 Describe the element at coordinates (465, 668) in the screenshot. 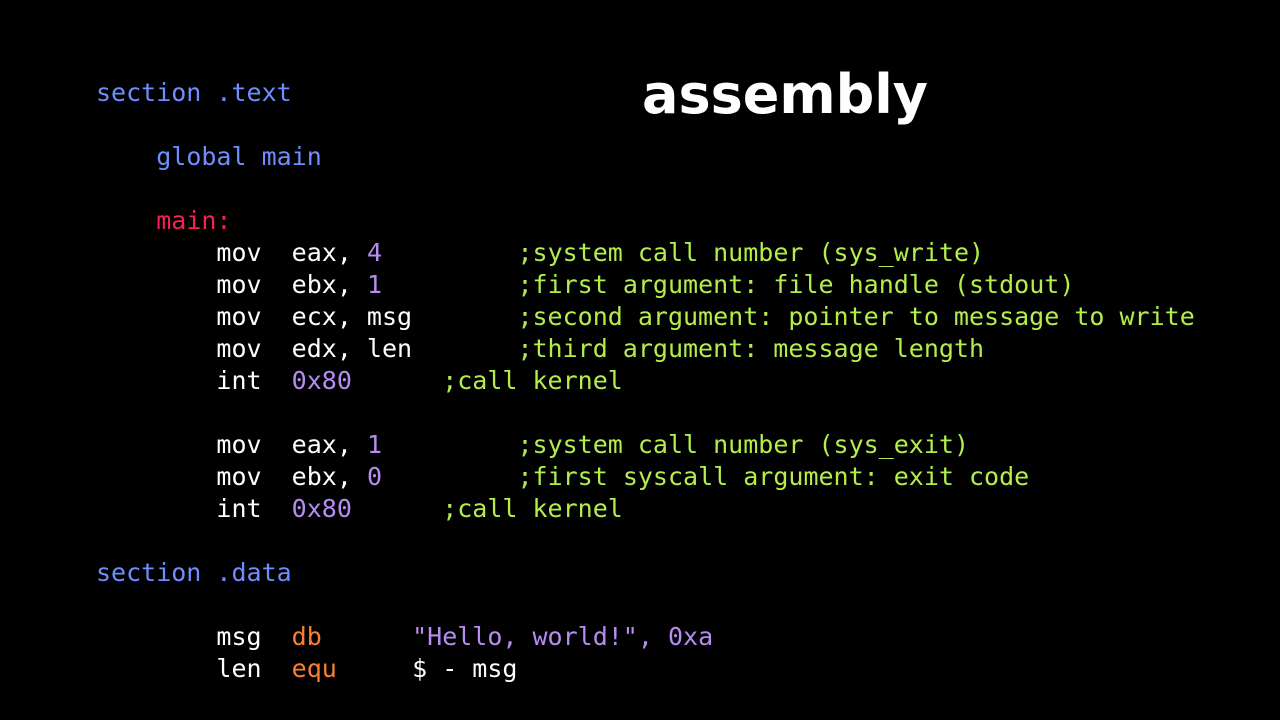

I see `code-token-plain: $ - msg` at that location.